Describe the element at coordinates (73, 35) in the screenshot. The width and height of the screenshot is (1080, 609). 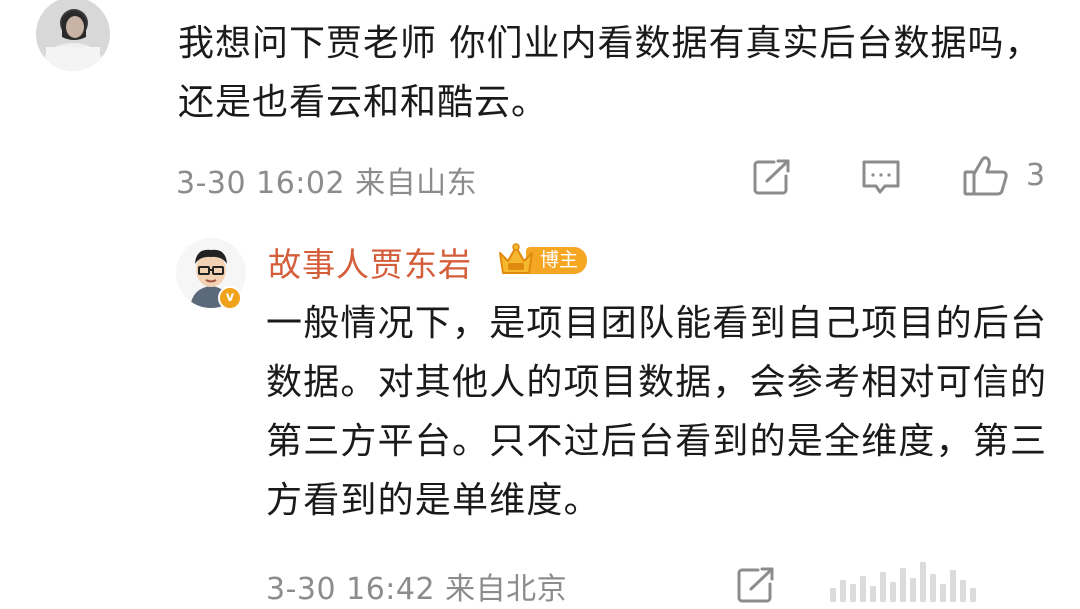
I see `commenter-avatar` at that location.